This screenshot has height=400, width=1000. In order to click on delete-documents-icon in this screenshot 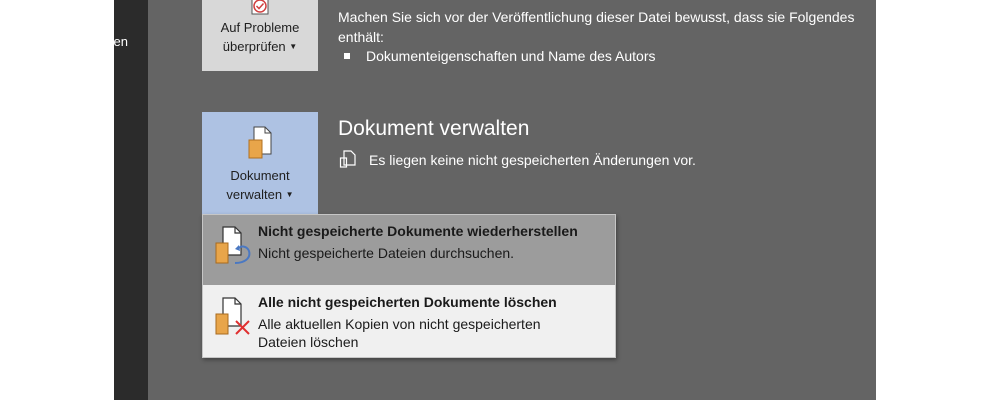, I will do `click(232, 316)`.